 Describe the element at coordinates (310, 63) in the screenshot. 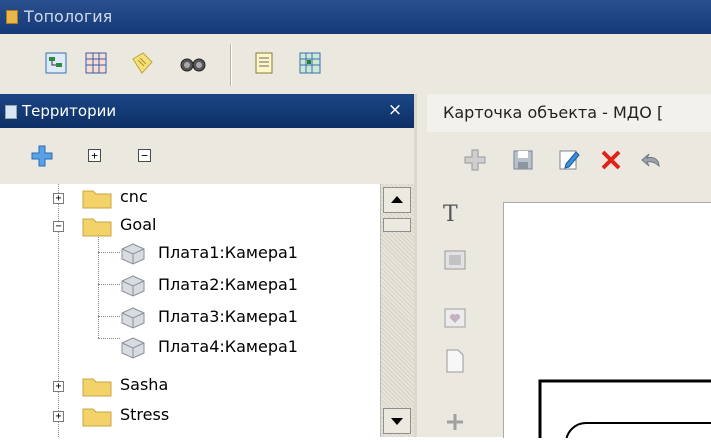

I see `map-grid-icon` at that location.